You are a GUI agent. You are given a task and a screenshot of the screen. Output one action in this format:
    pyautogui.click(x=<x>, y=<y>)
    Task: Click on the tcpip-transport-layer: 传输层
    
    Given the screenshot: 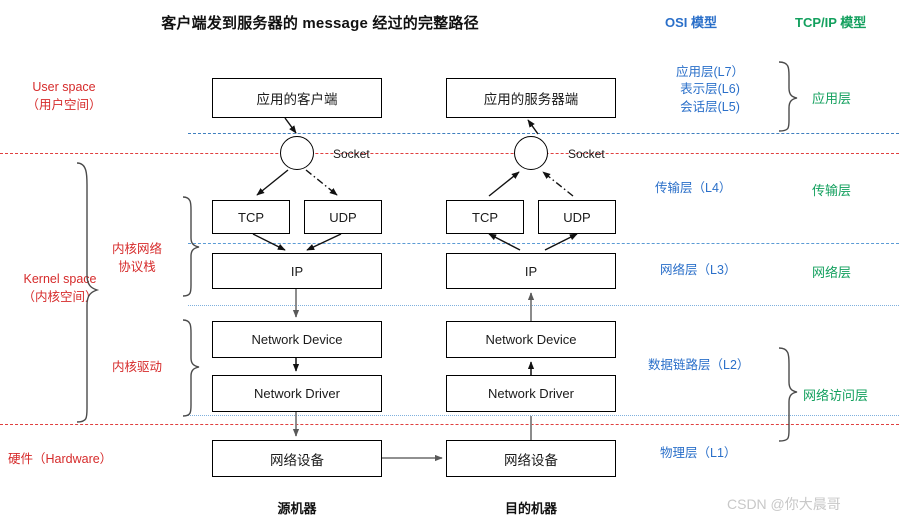 What is the action you would take?
    pyautogui.click(x=832, y=190)
    